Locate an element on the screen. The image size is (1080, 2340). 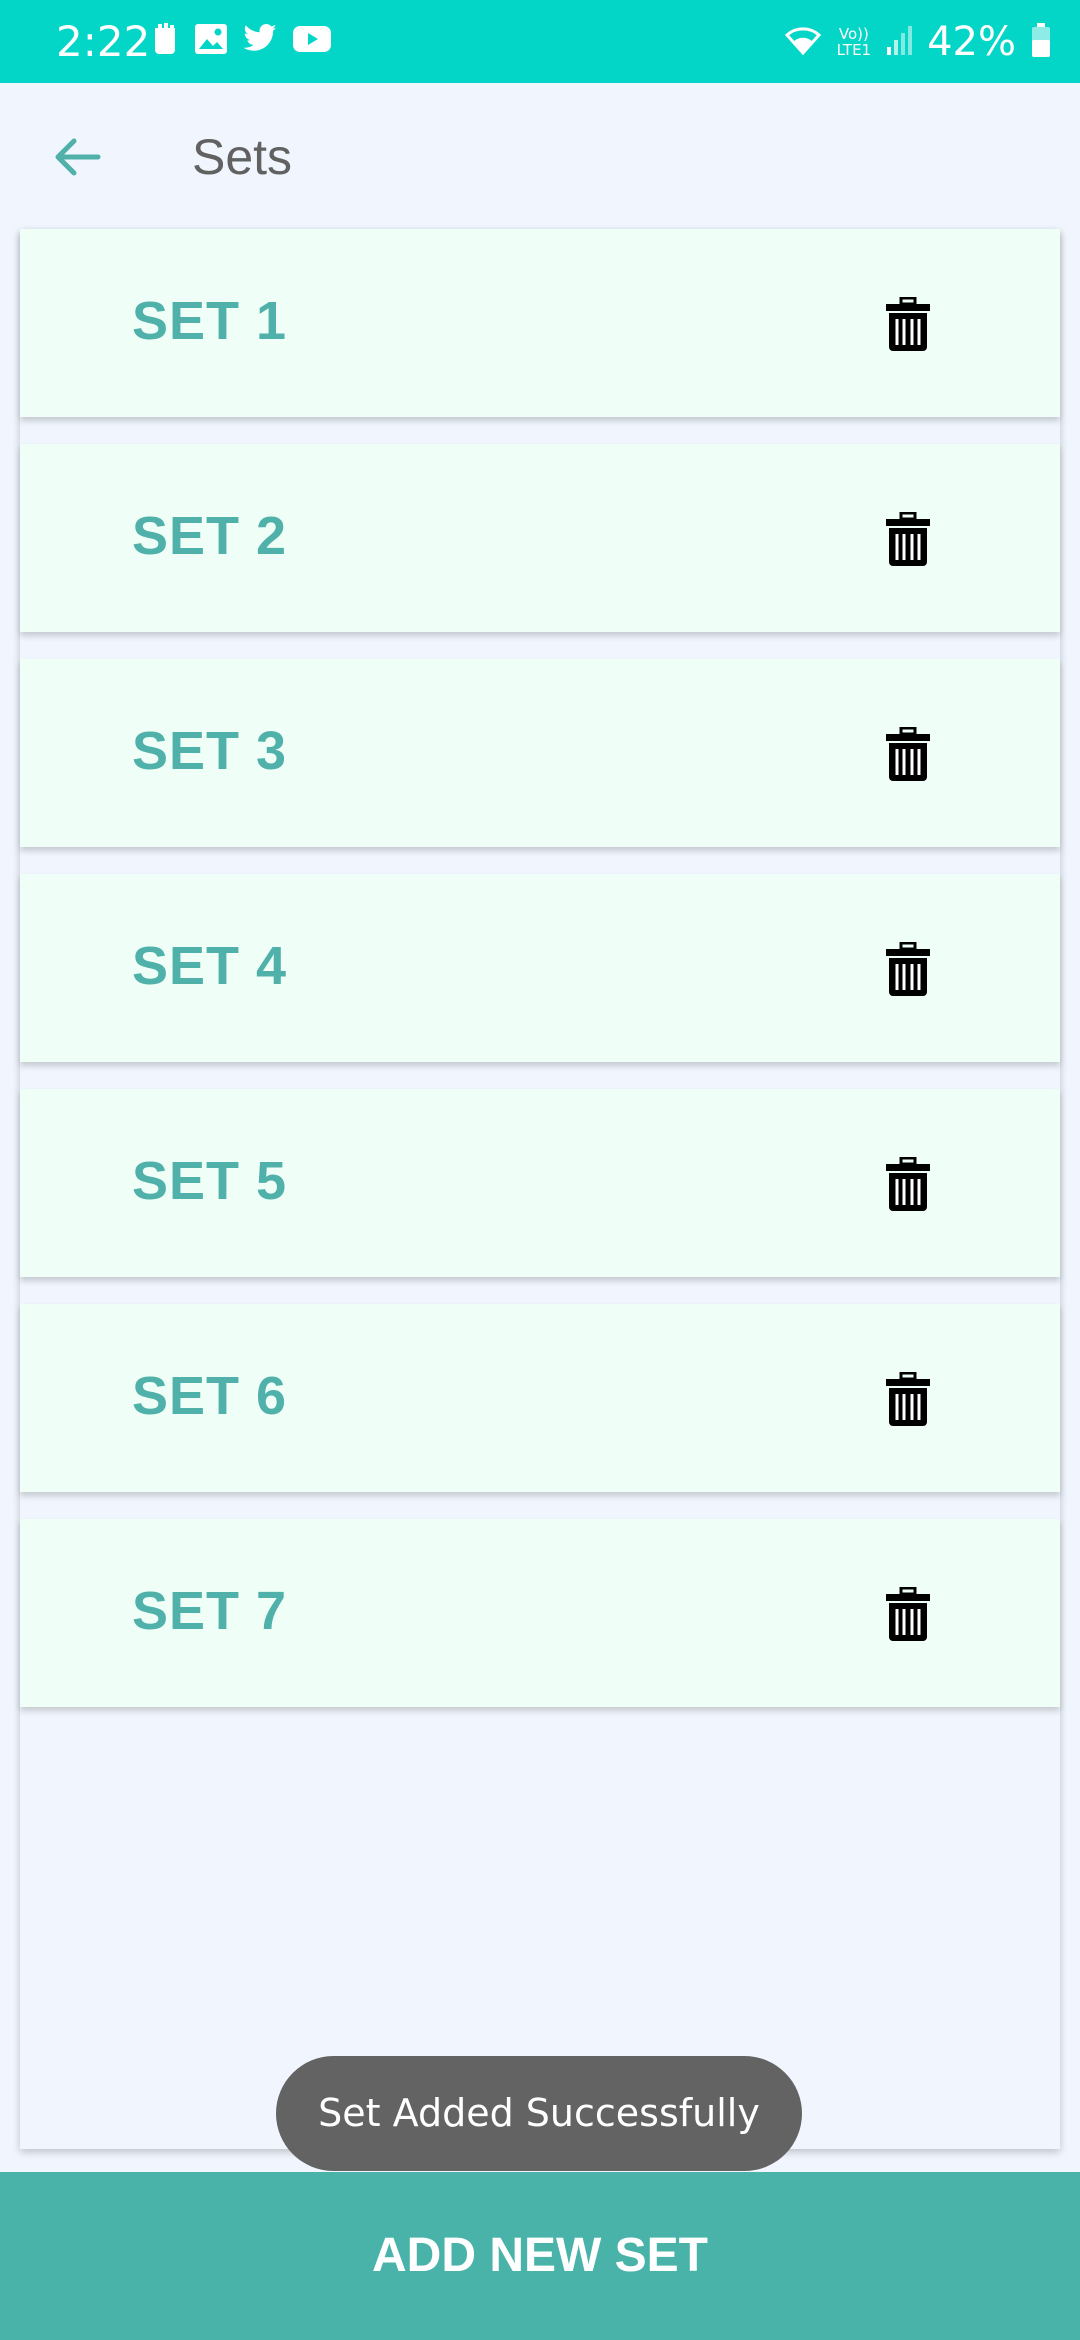
set-label: SET 3 is located at coordinates (210, 751).